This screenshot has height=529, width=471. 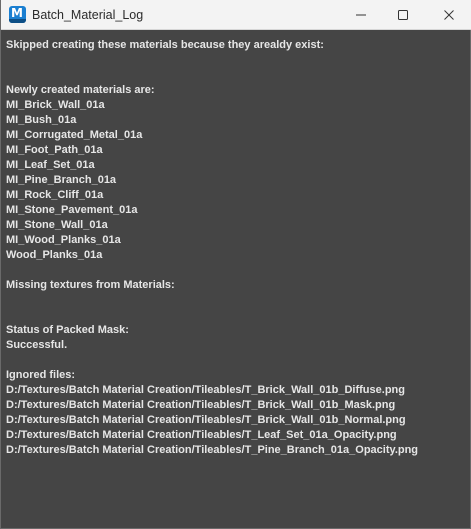 What do you see at coordinates (17, 14) in the screenshot?
I see `app-logo-icon: M` at bounding box center [17, 14].